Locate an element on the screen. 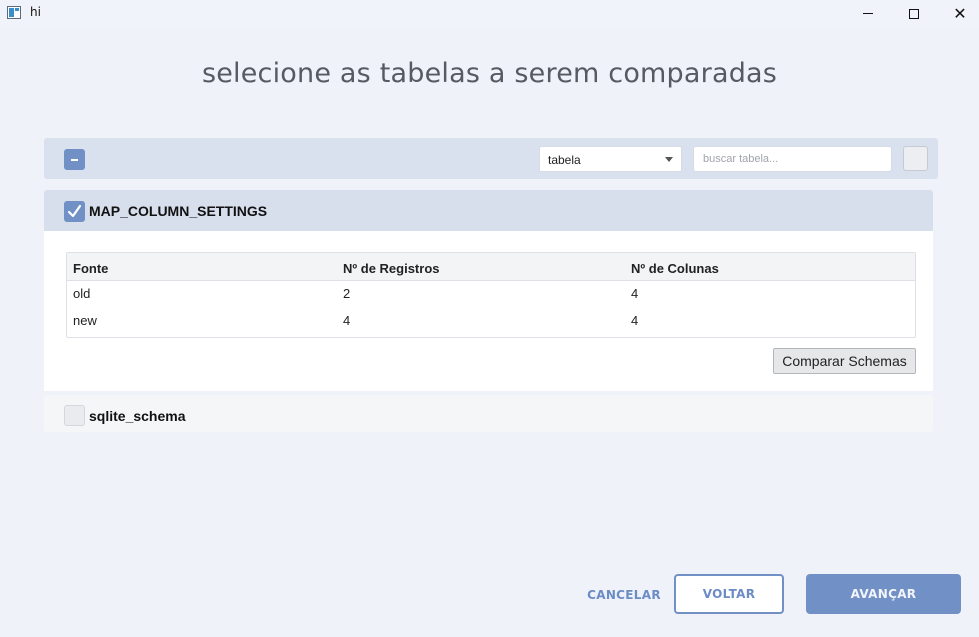 The width and height of the screenshot is (979, 637). chevron-down-icon is located at coordinates (669, 159).